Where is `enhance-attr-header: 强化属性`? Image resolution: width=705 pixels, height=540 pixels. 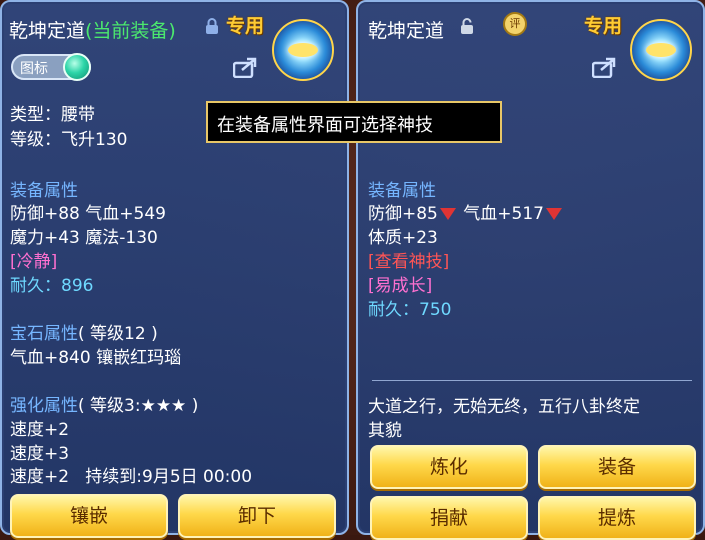 enhance-attr-header: 强化属性 is located at coordinates (44, 406).